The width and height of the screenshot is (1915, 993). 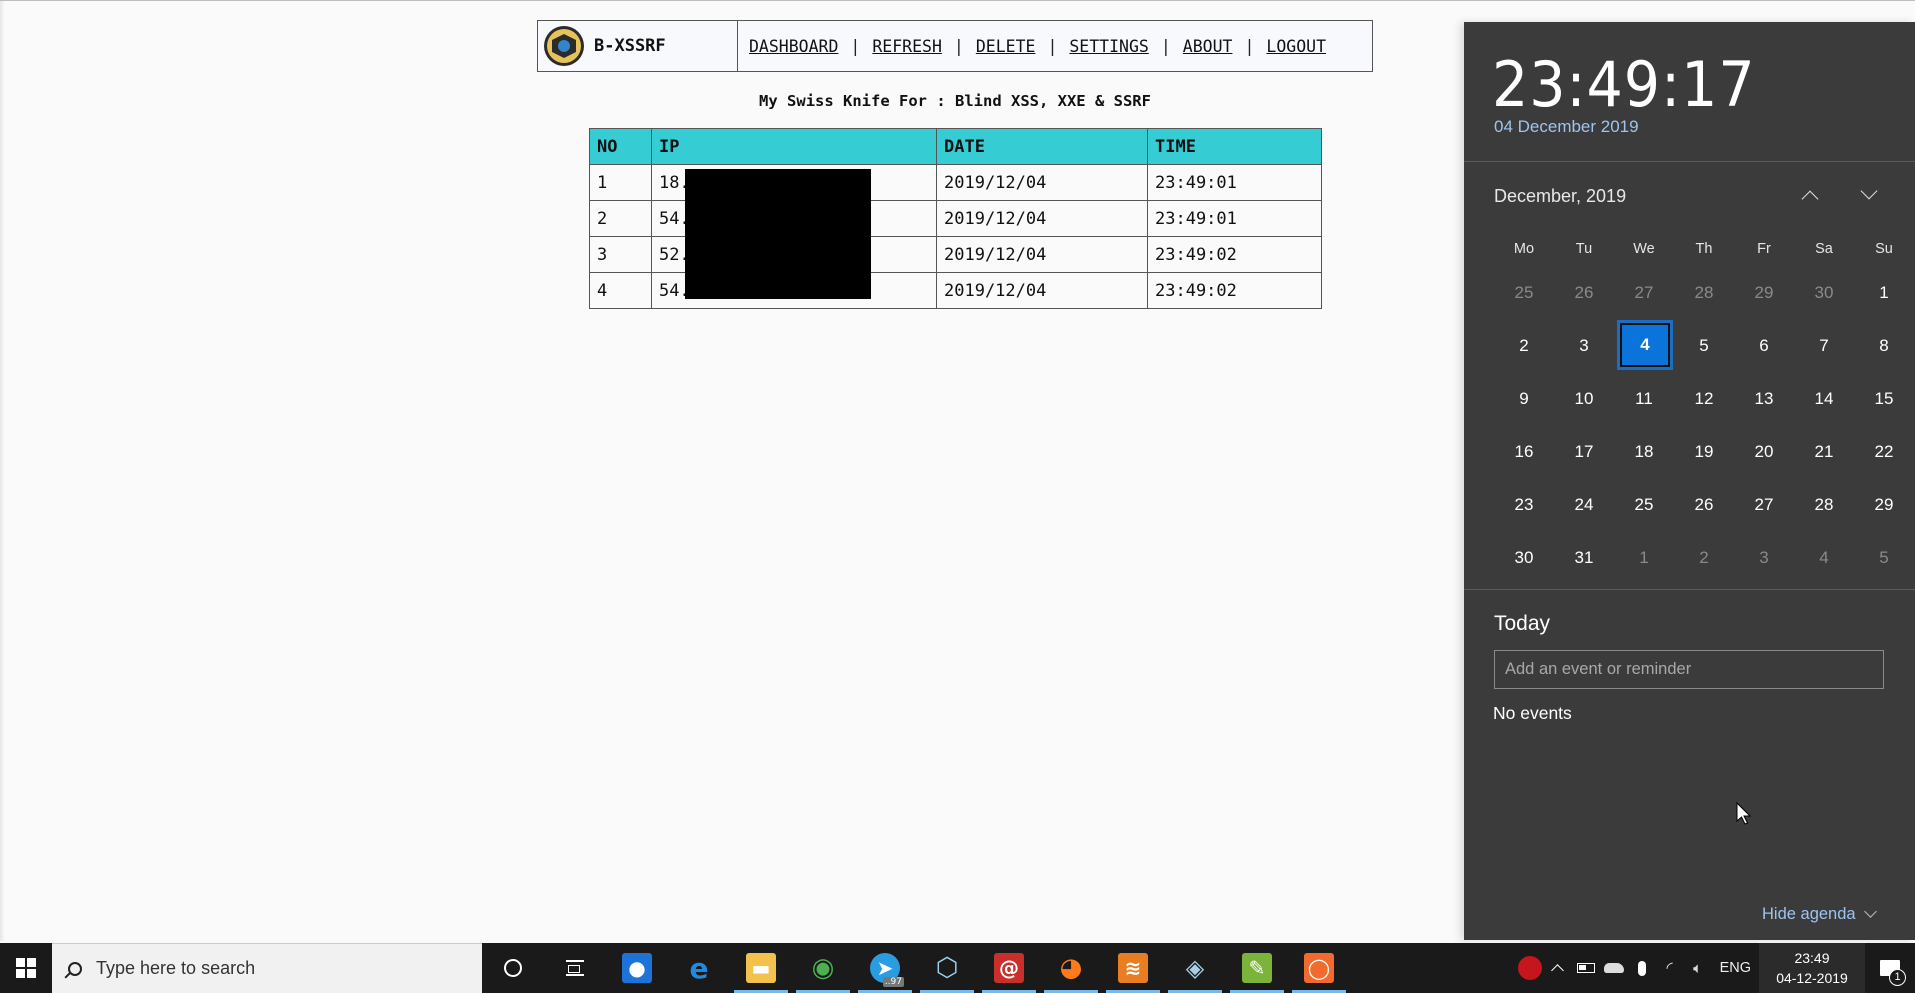 I want to click on action-center-button: 1, so click(x=1890, y=968).